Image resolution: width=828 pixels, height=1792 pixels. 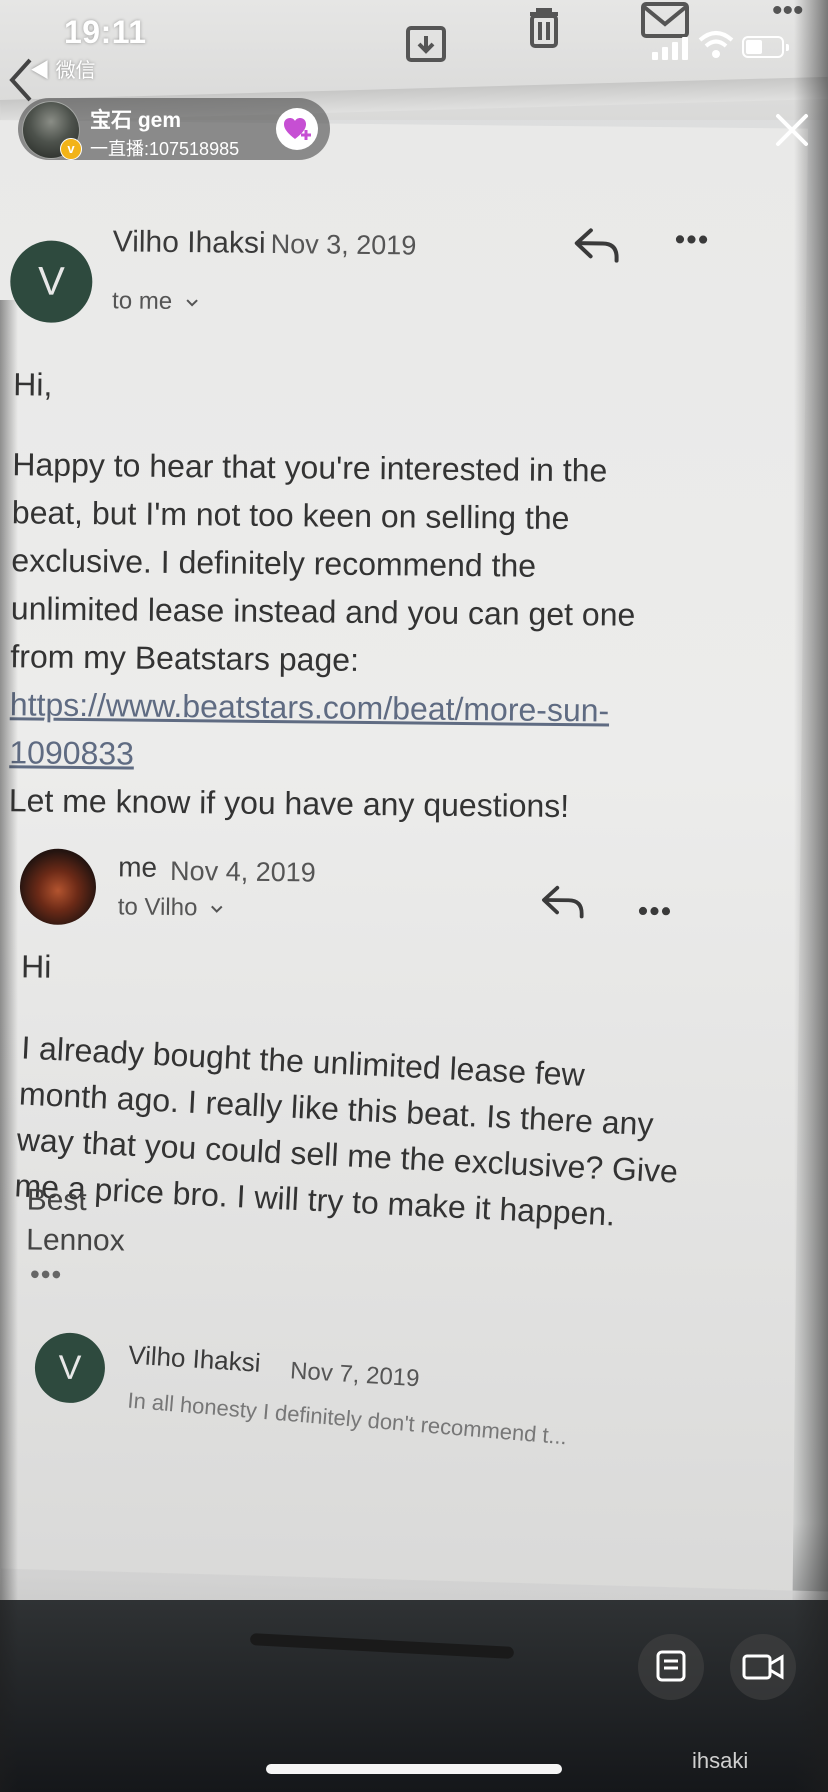 I want to click on video-camera-icon, so click(x=763, y=1667).